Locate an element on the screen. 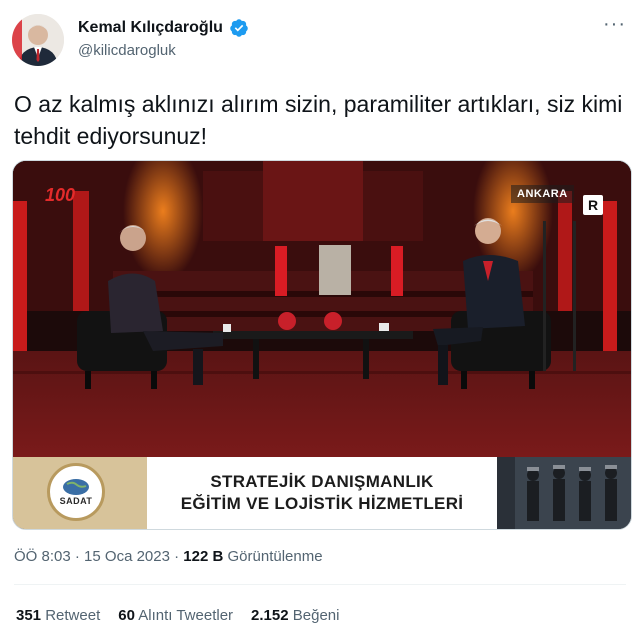  retweets-stat: 351 Retweet is located at coordinates (58, 615).